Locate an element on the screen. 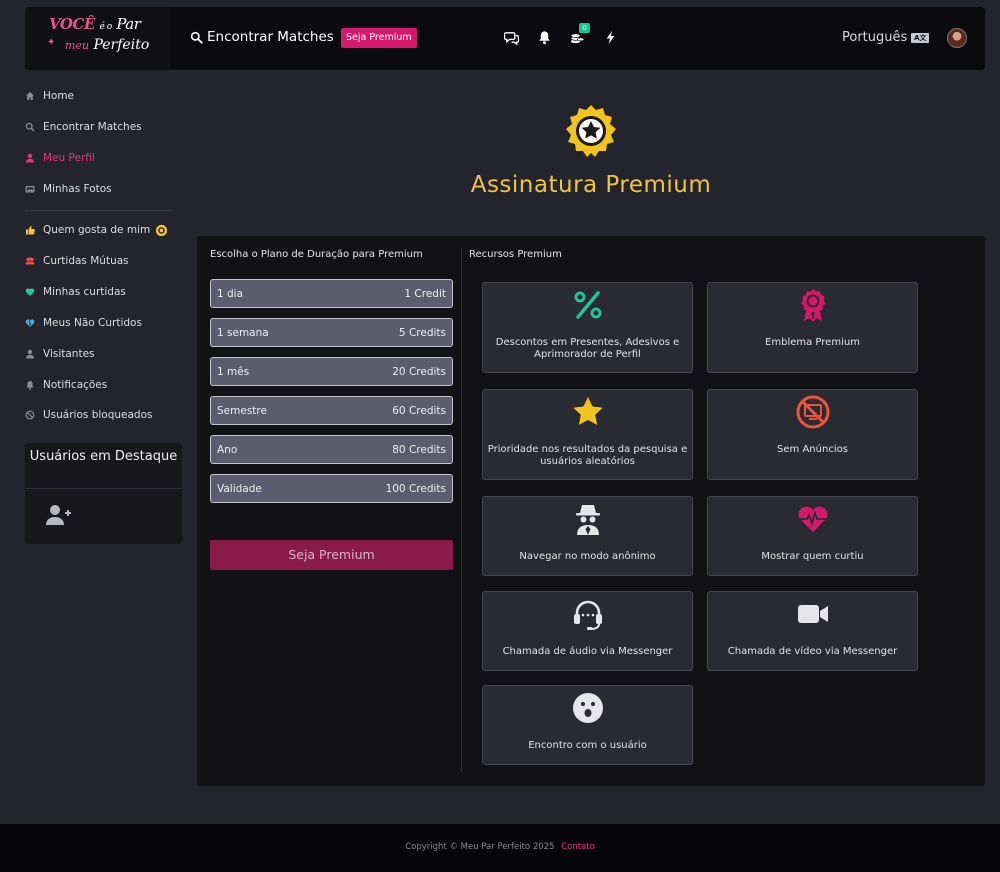 Image resolution: width=1000 pixels, height=872 pixels. site-logo: ✦ VOCÊ é o Par meu Perfeito is located at coordinates (97, 38).